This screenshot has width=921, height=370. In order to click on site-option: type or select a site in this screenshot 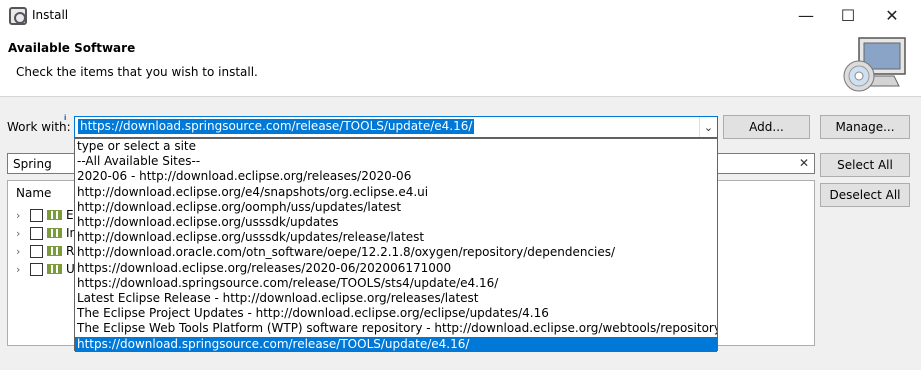, I will do `click(396, 146)`.